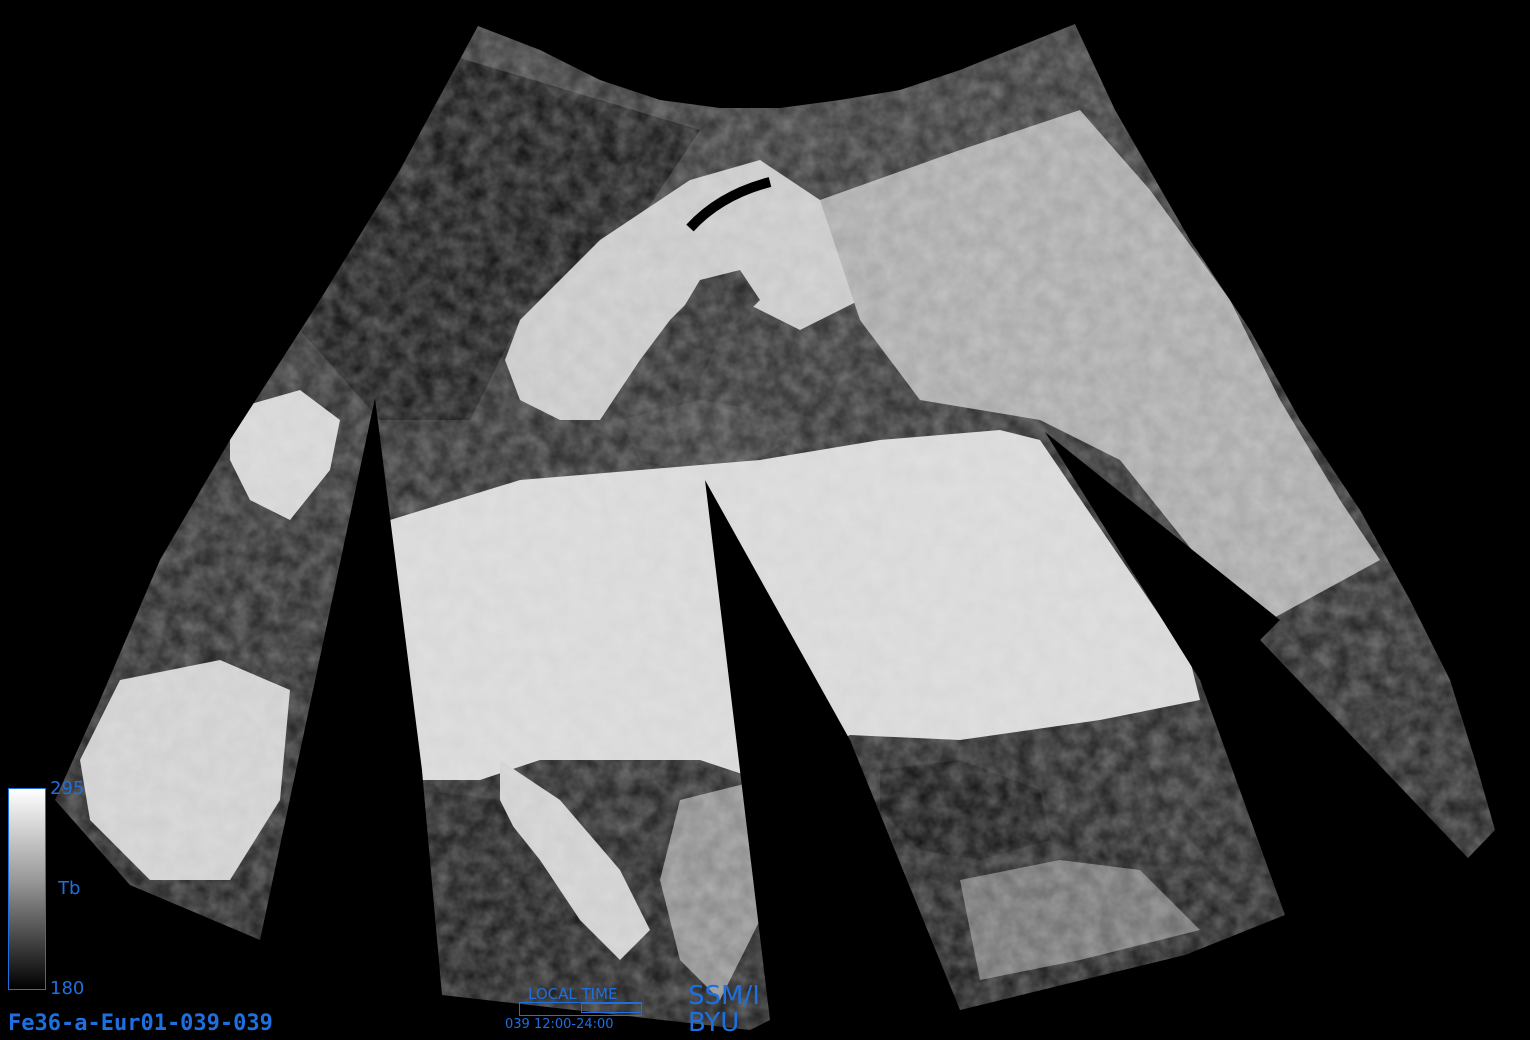 This screenshot has height=1040, width=1530. What do you see at coordinates (611, 1008) in the screenshot?
I see `local-time-fill` at bounding box center [611, 1008].